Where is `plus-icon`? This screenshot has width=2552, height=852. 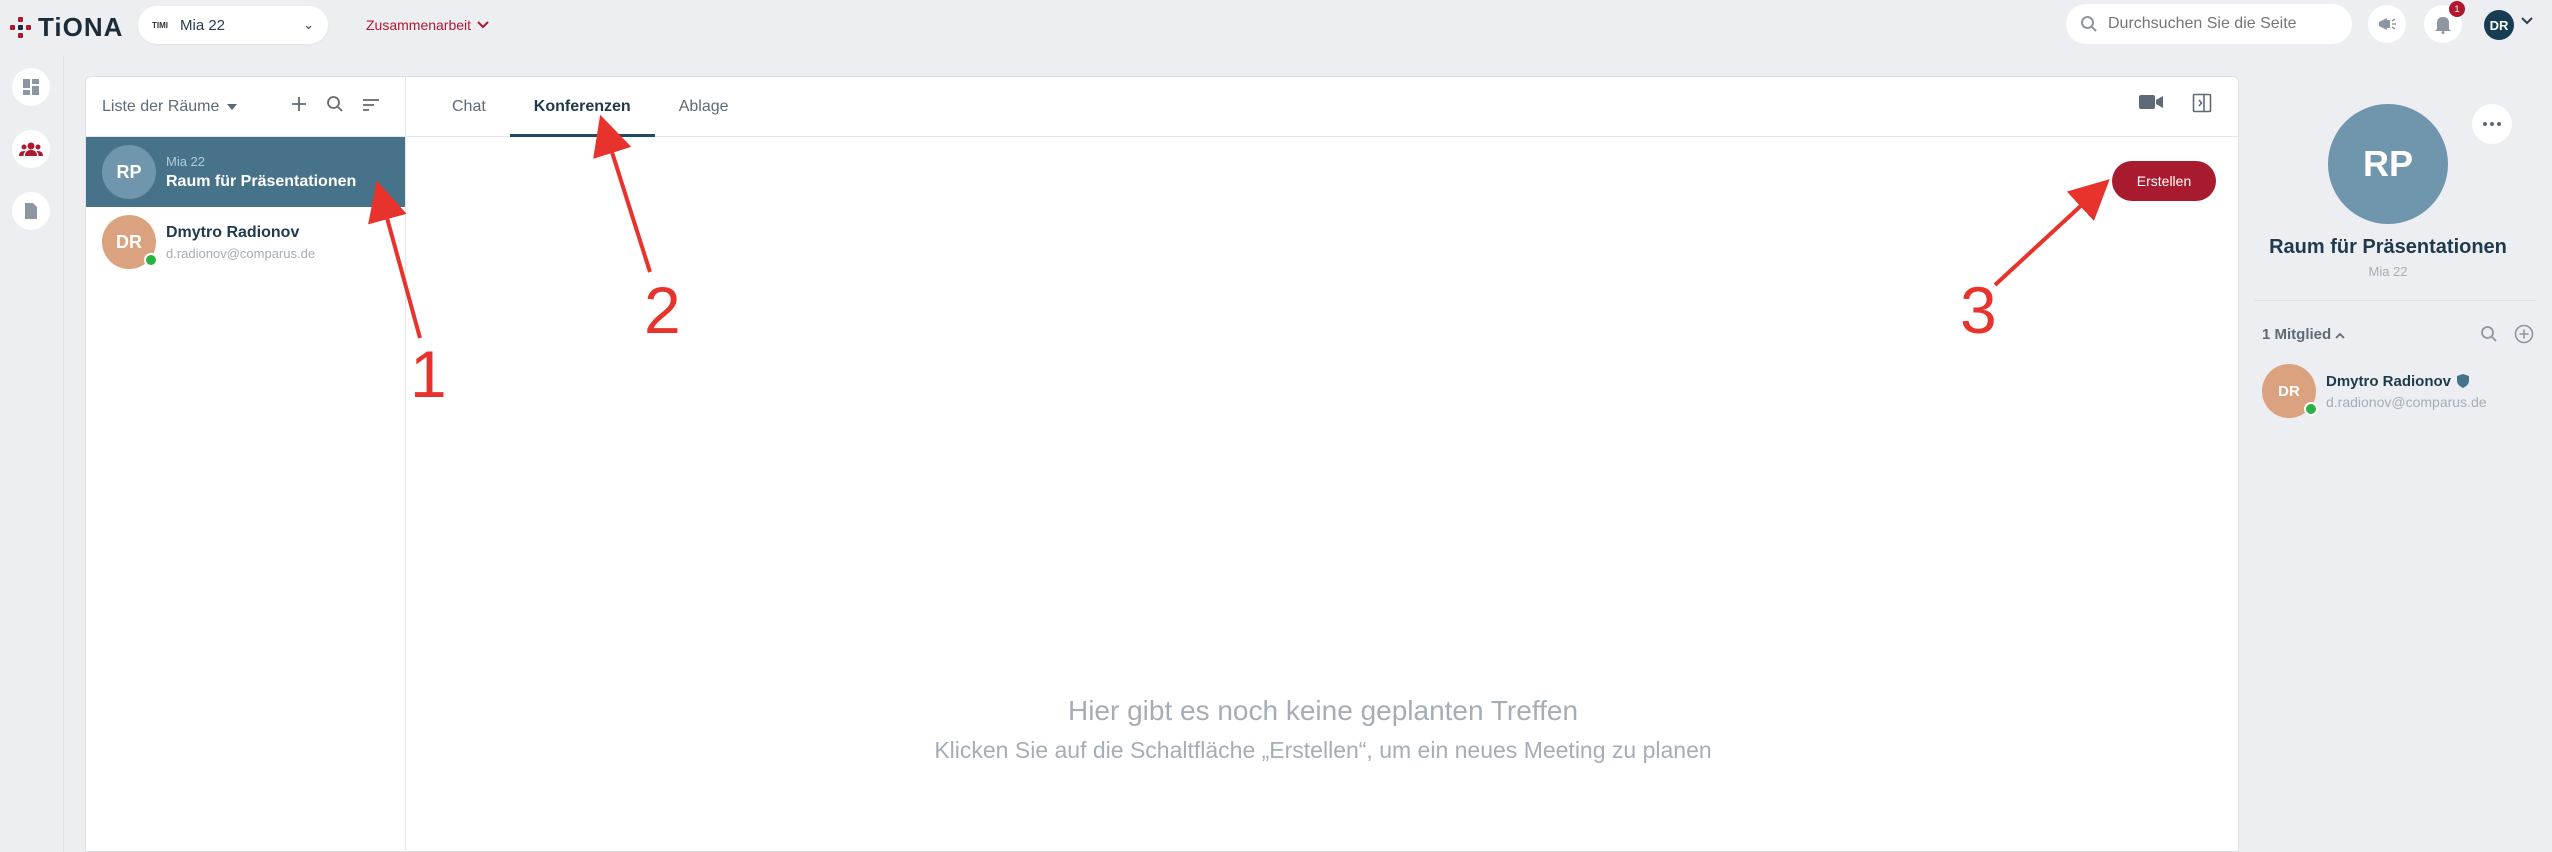 plus-icon is located at coordinates (299, 104).